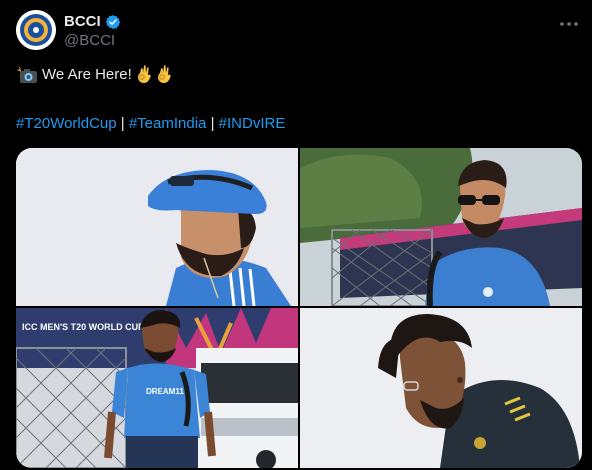 This screenshot has width=592, height=470. What do you see at coordinates (299, 32) in the screenshot?
I see `tweet-header: BCCI @BCCI` at bounding box center [299, 32].